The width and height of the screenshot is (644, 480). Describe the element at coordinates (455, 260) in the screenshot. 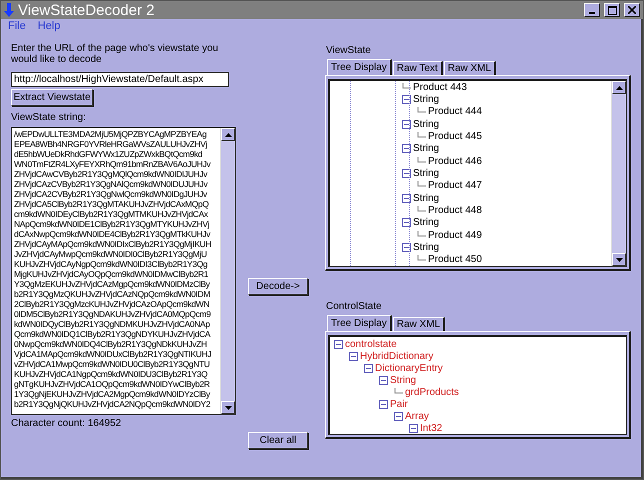

I see `tree-node: Product 450` at that location.